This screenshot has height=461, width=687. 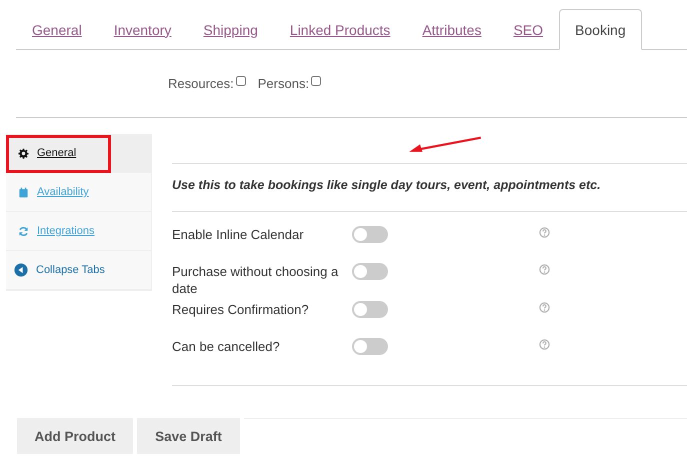 I want to click on setting-label: Enable Inline Calendar, so click(x=238, y=234).